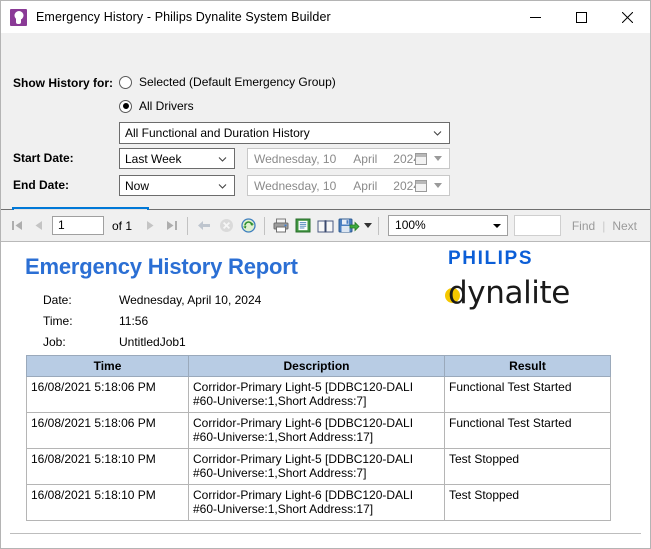  Describe the element at coordinates (217, 133) in the screenshot. I see `history-type-value: All Functional and Duration History` at that location.